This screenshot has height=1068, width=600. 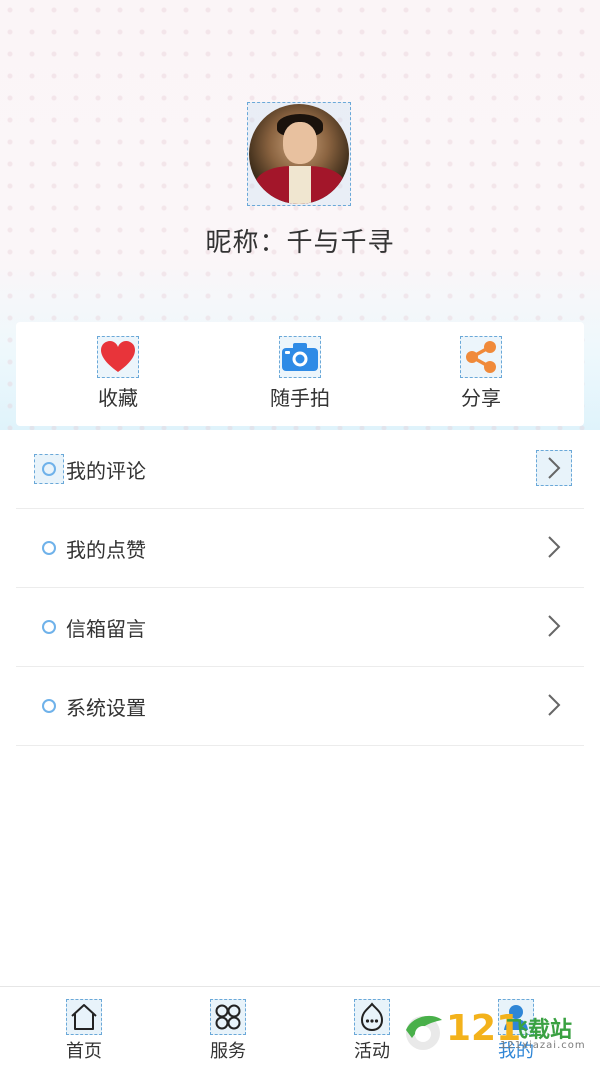 I want to click on tab-home: 首页, so click(x=84, y=1031).